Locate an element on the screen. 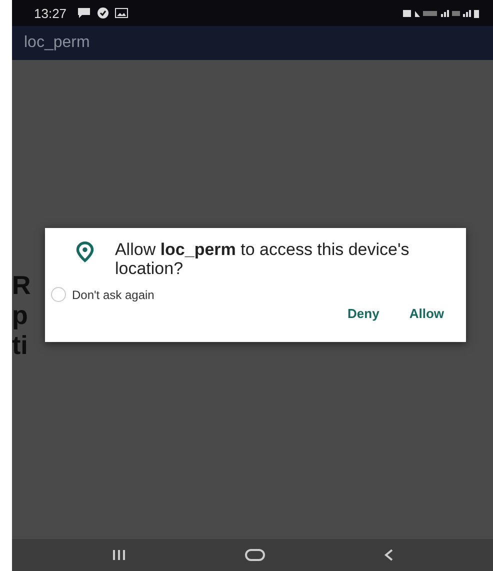  dialog-message: Allow loc_perm to access this device's location? is located at coordinates (262, 259).